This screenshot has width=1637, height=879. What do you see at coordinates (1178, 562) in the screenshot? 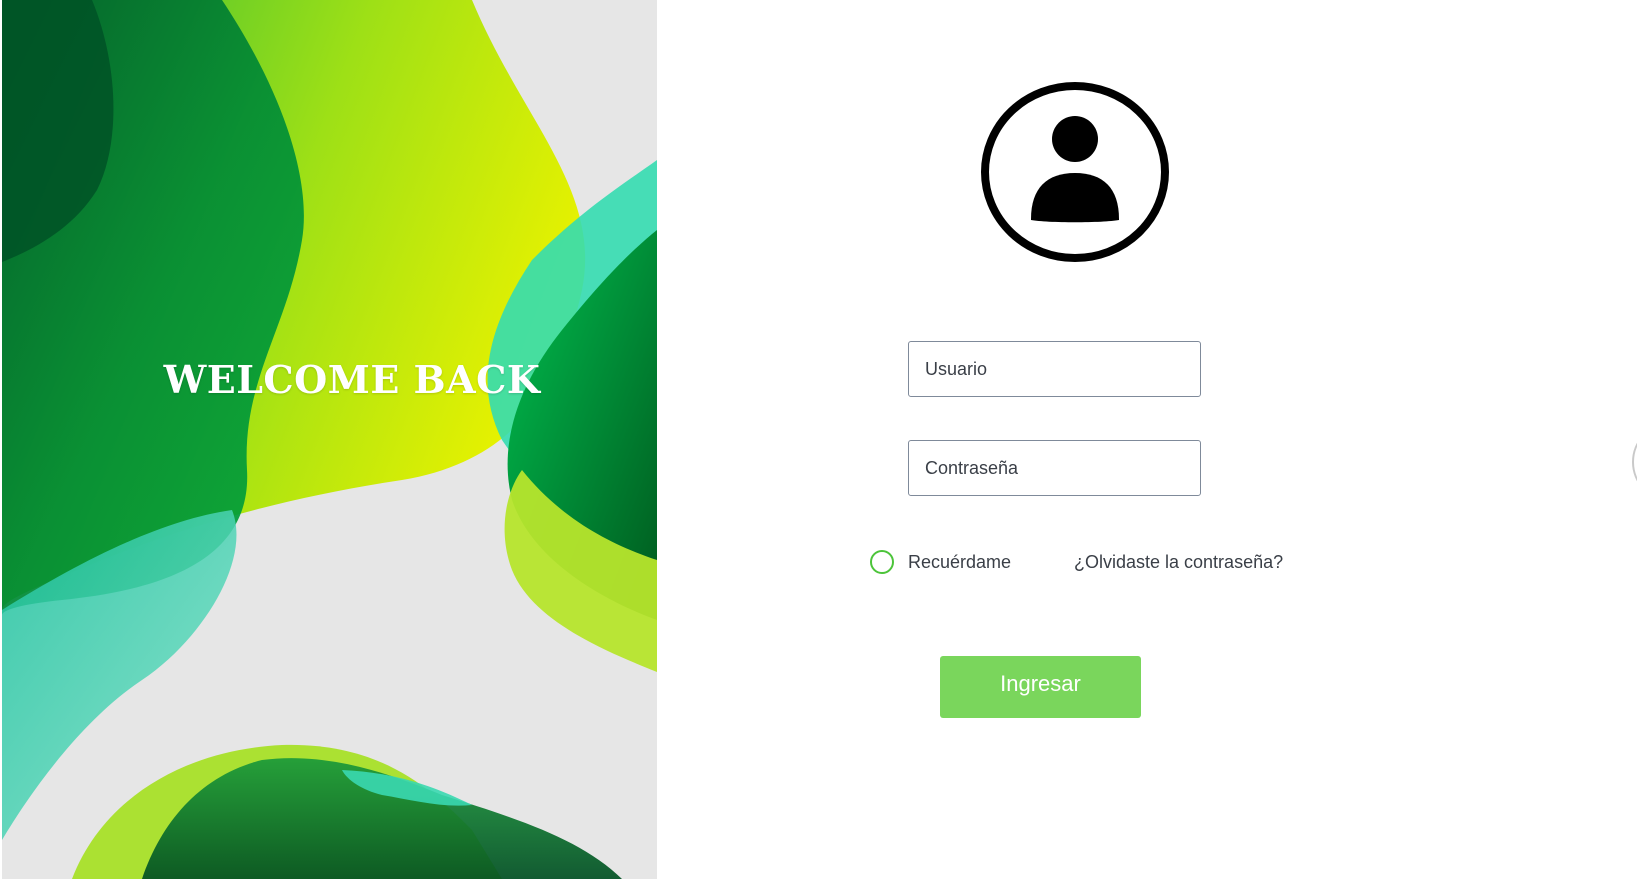
I see `forgot-password-link: ¿Olvidaste la contraseña?` at bounding box center [1178, 562].